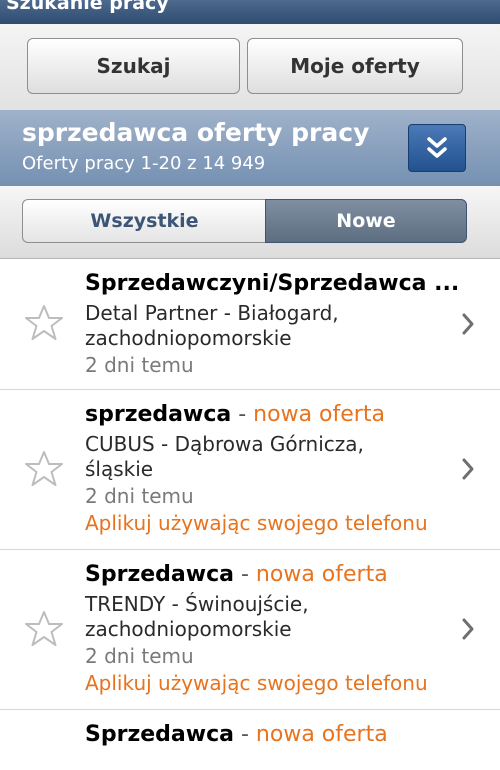 Image resolution: width=500 pixels, height=770 pixels. Describe the element at coordinates (158, 414) in the screenshot. I see `job-title: sprzedawca` at that location.